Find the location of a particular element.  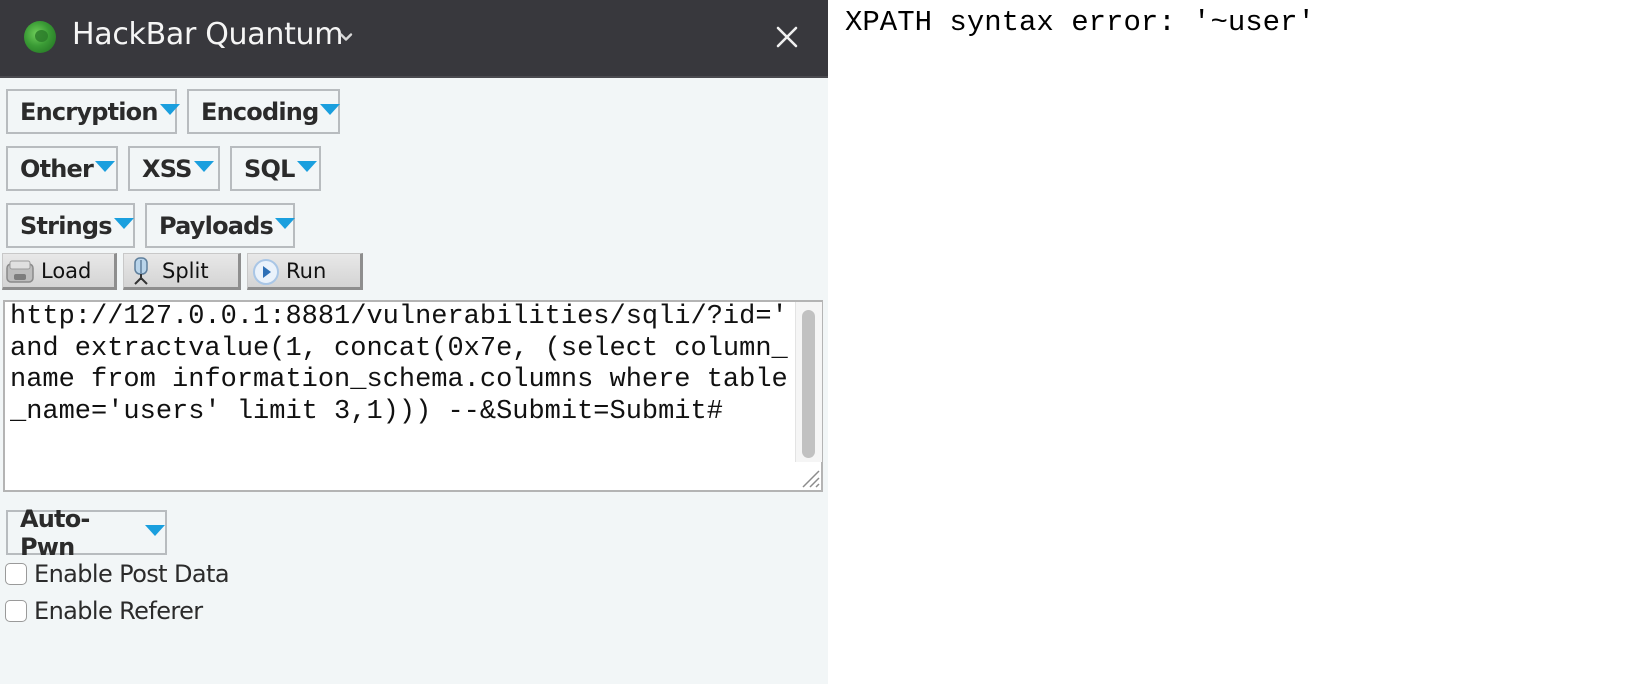

xss-menu-button: XSS is located at coordinates (174, 168).